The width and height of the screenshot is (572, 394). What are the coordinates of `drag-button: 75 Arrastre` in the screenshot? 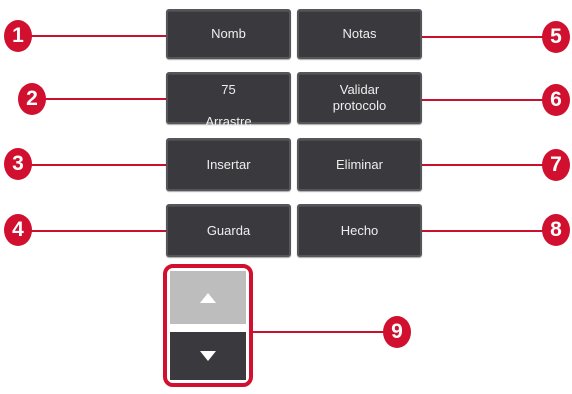 It's located at (228, 100).